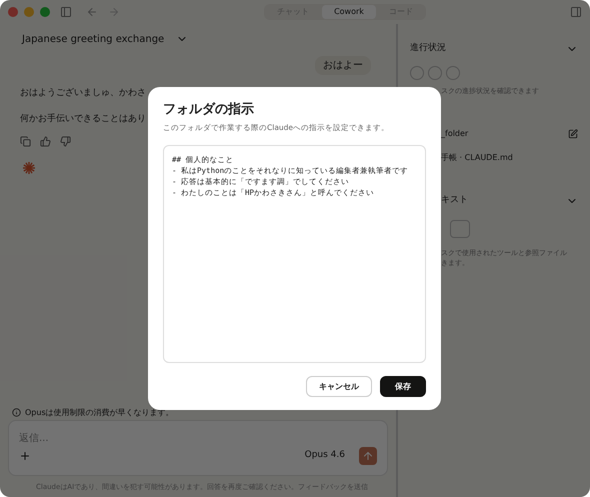 The height and width of the screenshot is (497, 590). I want to click on sidebar-toggle-icon, so click(66, 12).